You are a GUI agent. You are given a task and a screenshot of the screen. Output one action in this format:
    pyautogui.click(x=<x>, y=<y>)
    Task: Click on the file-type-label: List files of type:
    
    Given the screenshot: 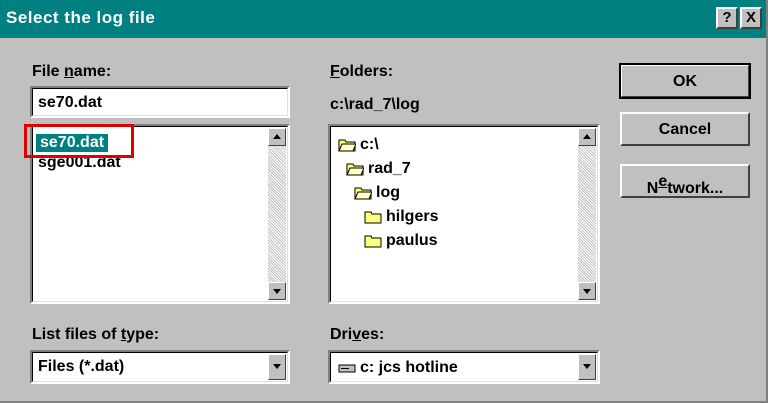 What is the action you would take?
    pyautogui.click(x=96, y=334)
    